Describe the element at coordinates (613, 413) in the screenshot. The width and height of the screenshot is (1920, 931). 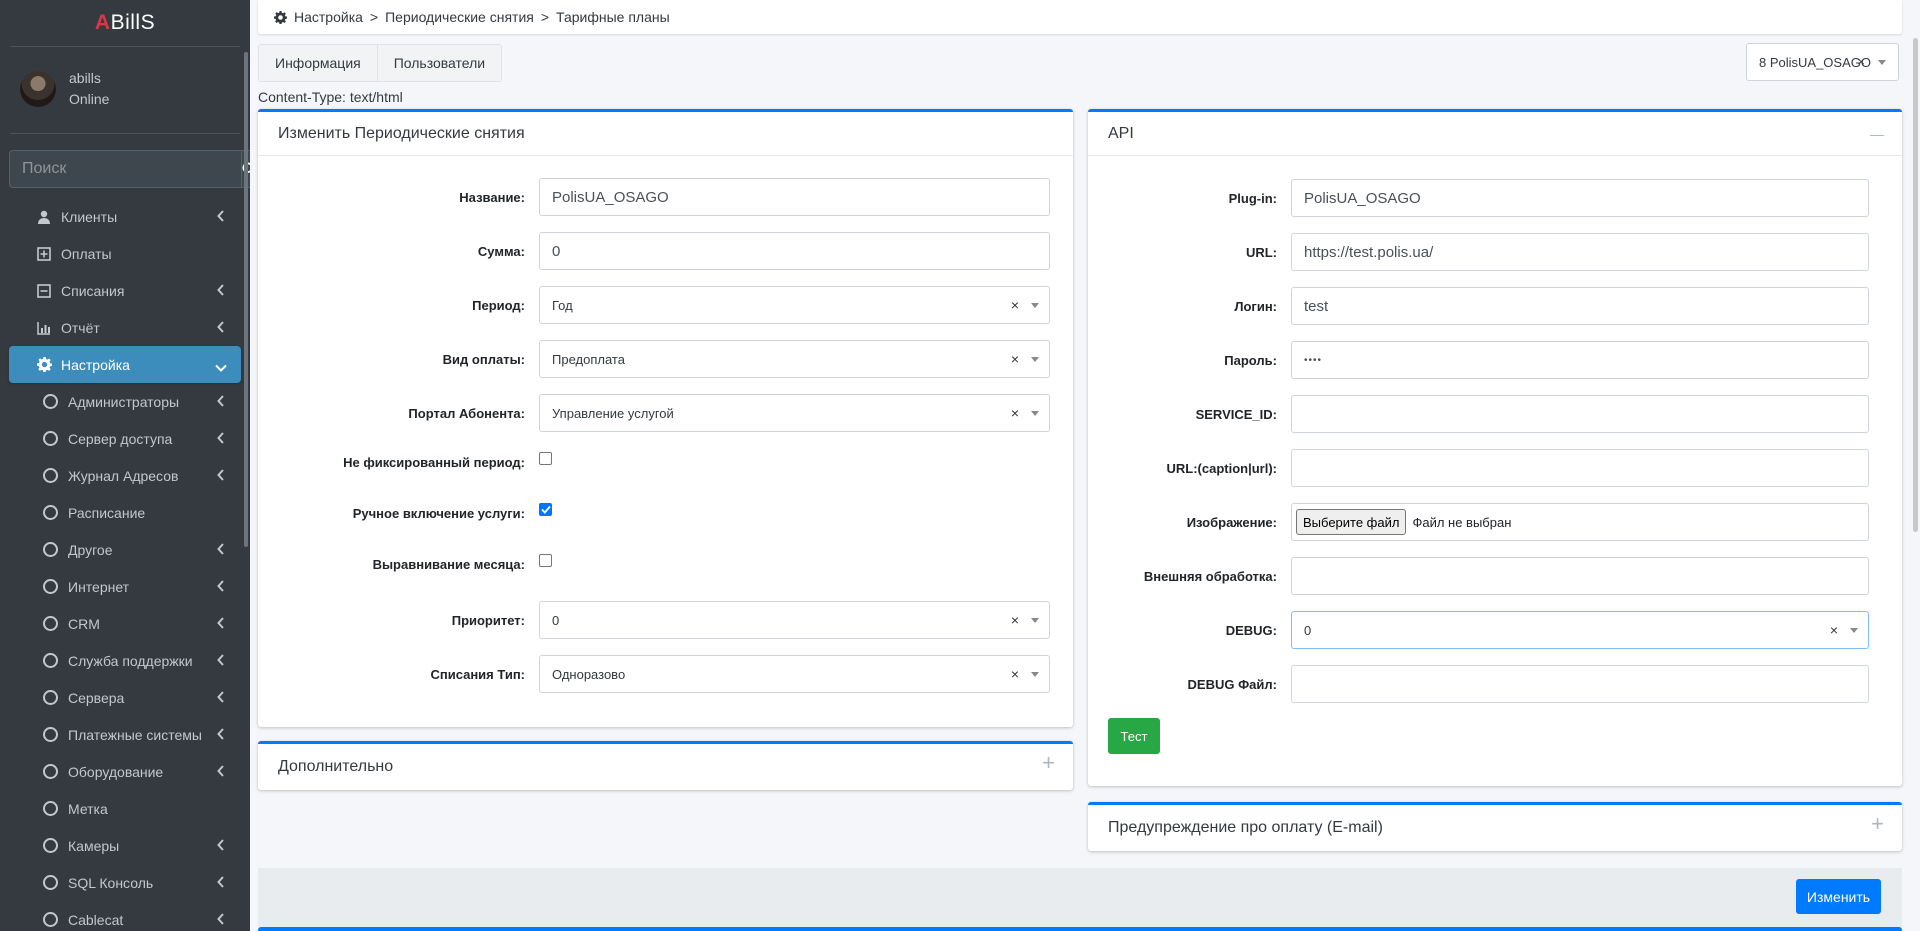
I see `portal-value: Управление услугой` at that location.